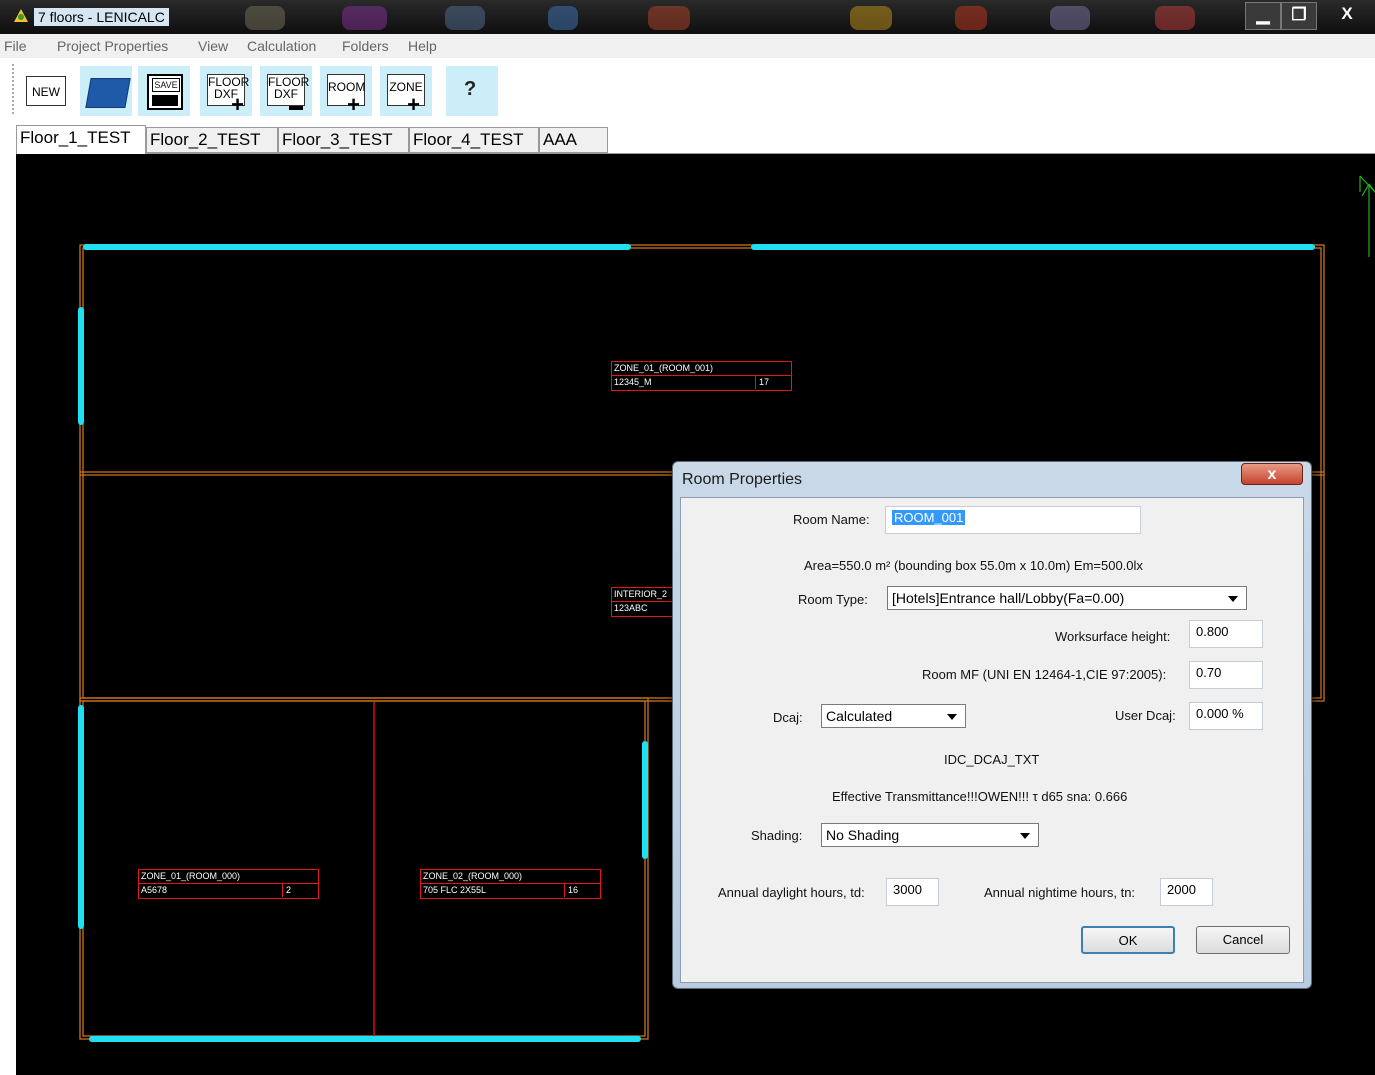 The height and width of the screenshot is (1075, 1375). Describe the element at coordinates (1060, 892) in the screenshot. I see `nighttime-hours-label: Annual nightime hours, tn:` at that location.